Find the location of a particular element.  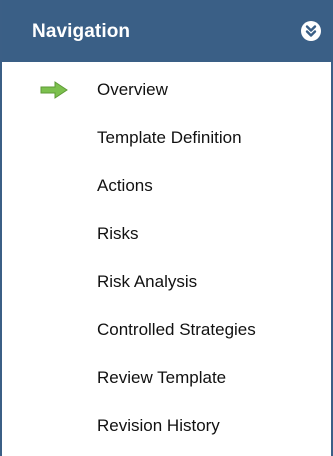

navigation-title: Navigation is located at coordinates (81, 31).